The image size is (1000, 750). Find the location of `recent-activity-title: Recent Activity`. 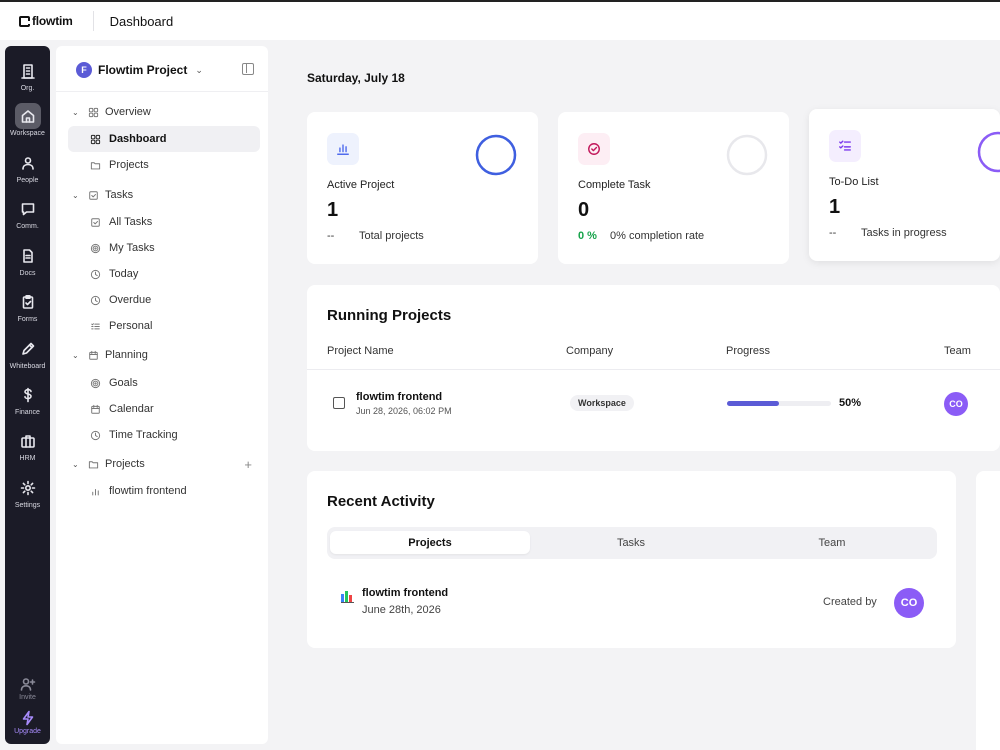

recent-activity-title: Recent Activity is located at coordinates (381, 501).